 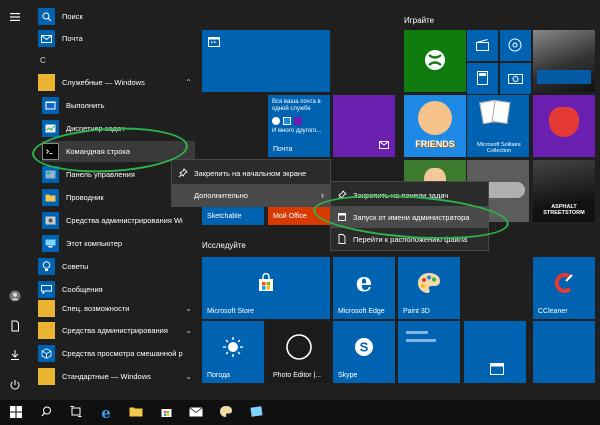 I want to click on app-mixed-reality-viewer: Средства просмотра смешанной р, so click(x=116, y=353).